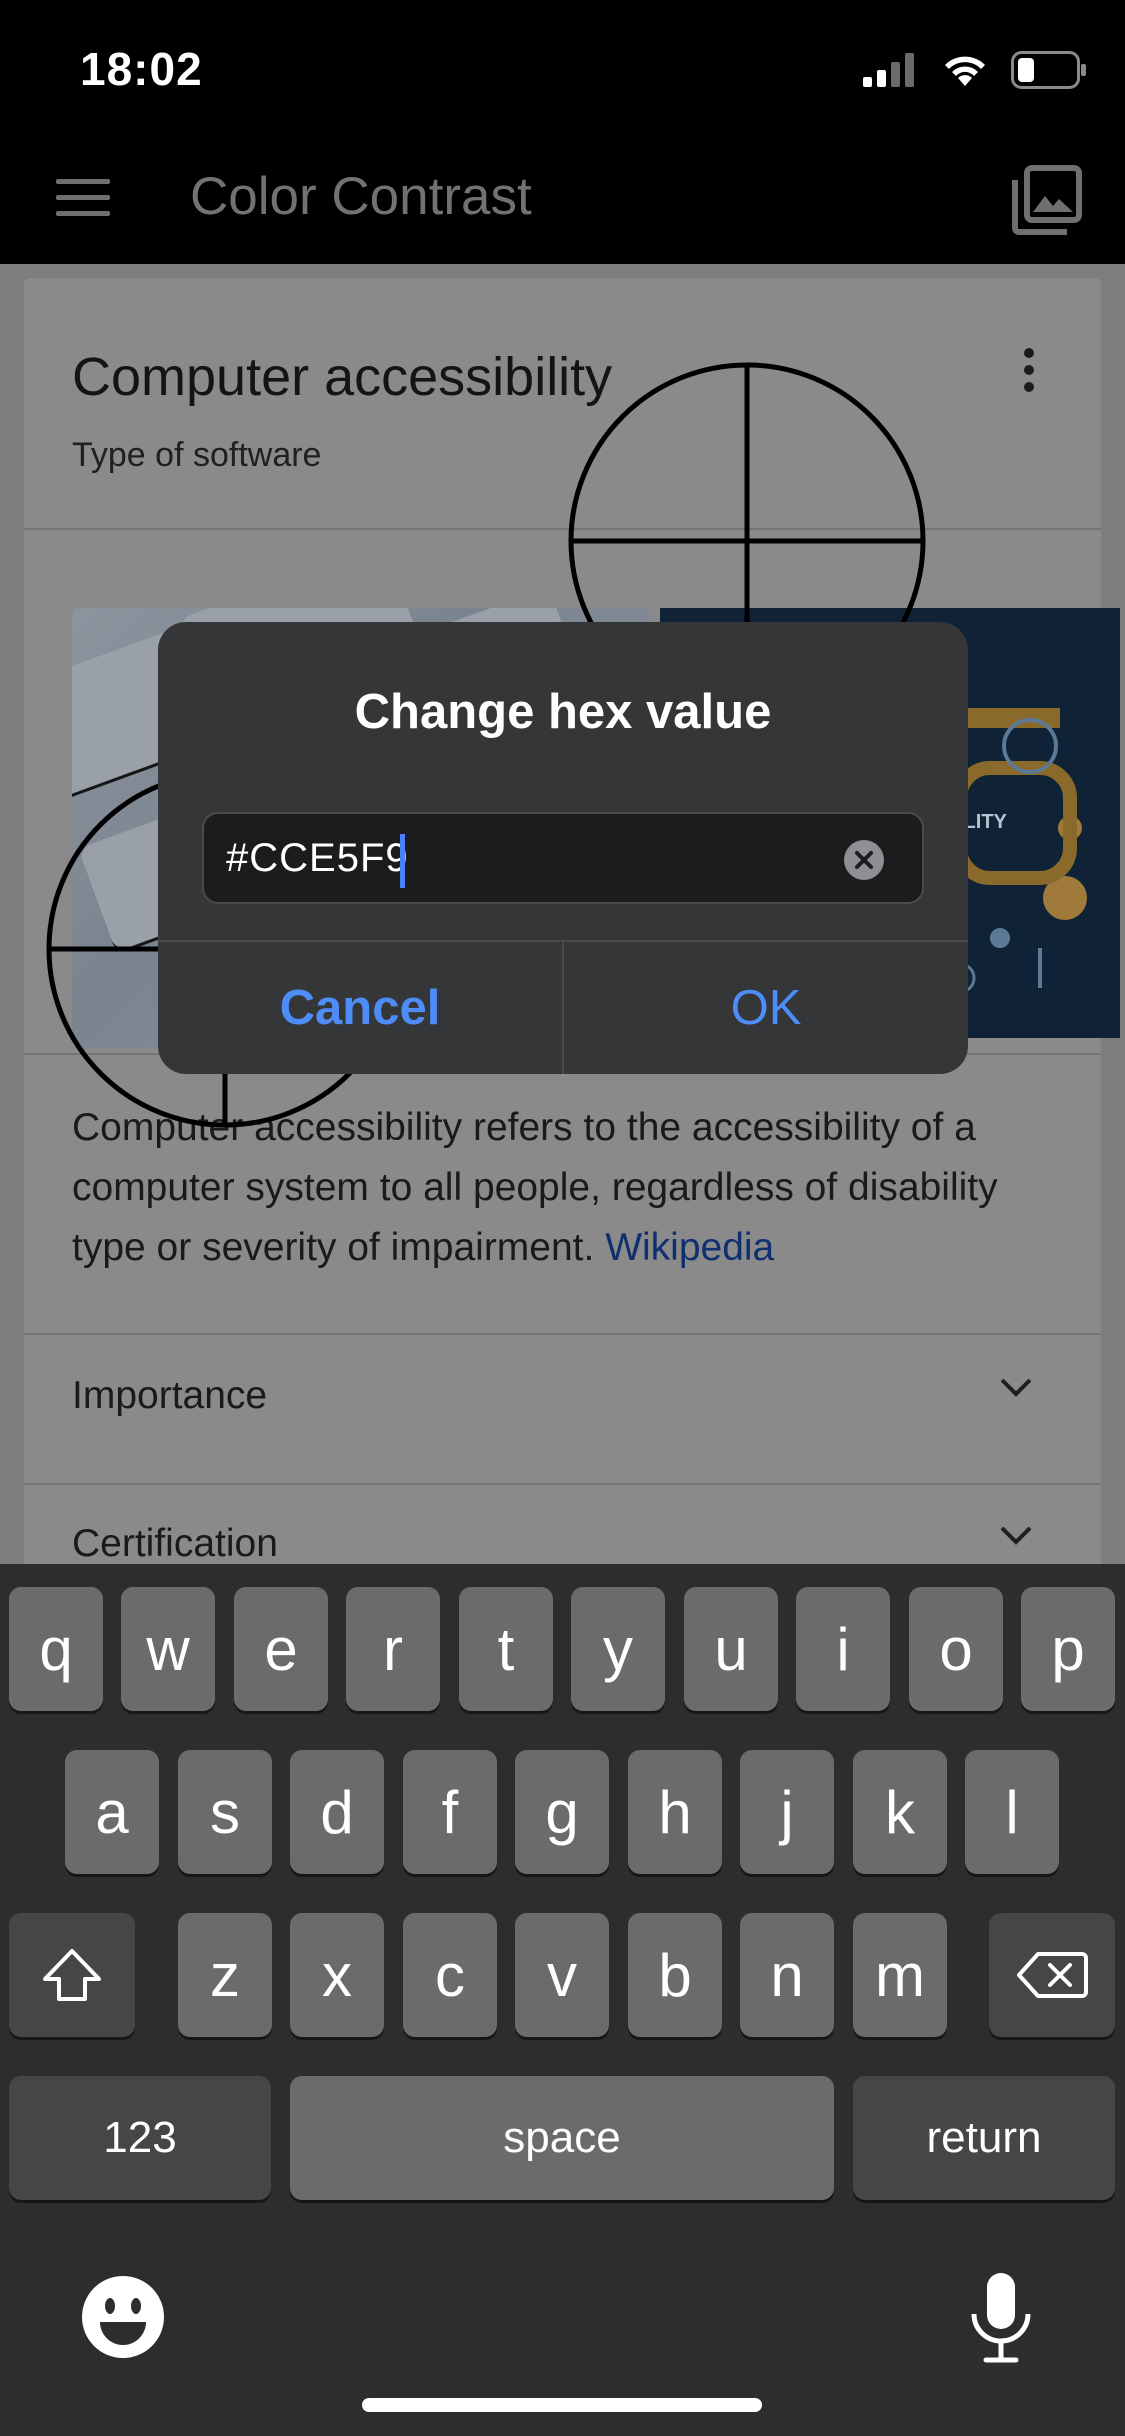  Describe the element at coordinates (984, 2138) in the screenshot. I see `return-key: return` at that location.